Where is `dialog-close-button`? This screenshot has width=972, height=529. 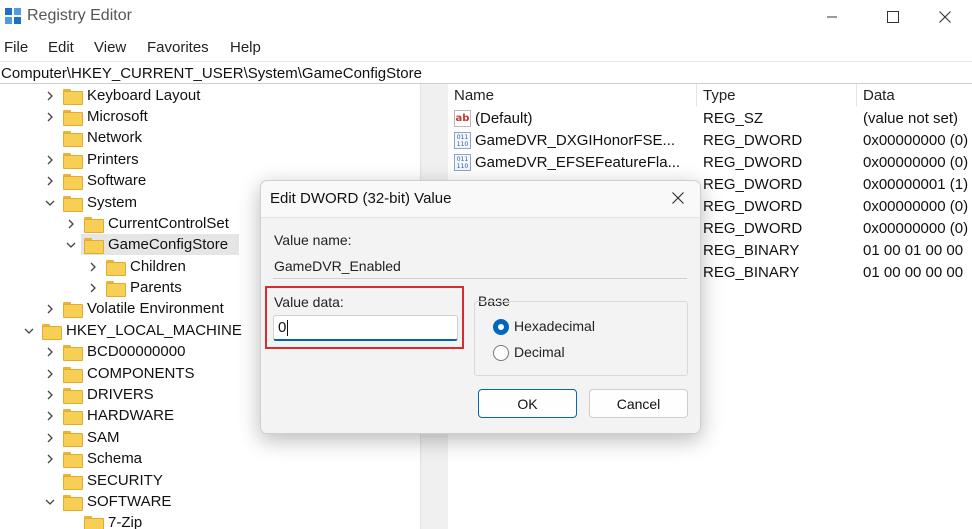
dialog-close-button is located at coordinates (678, 198).